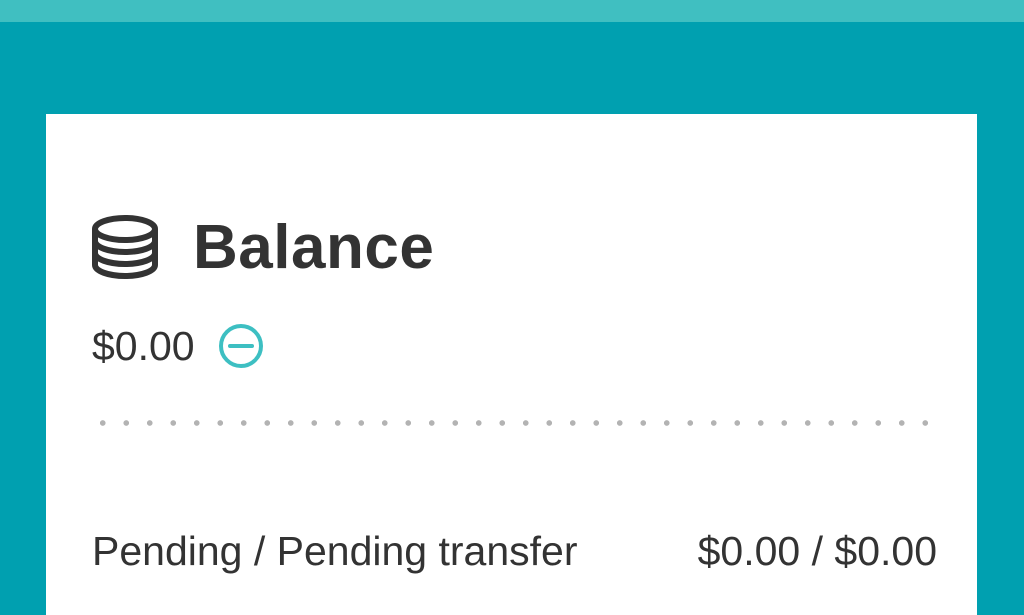 The image size is (1024, 615). Describe the element at coordinates (143, 345) in the screenshot. I see `balance-amount: $0.00` at that location.